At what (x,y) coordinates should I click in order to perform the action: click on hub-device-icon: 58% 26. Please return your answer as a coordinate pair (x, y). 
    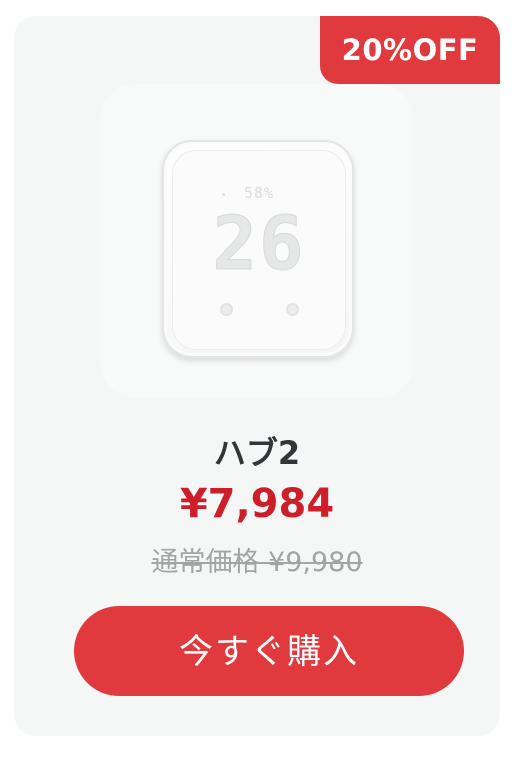
    Looking at the image, I should click on (258, 249).